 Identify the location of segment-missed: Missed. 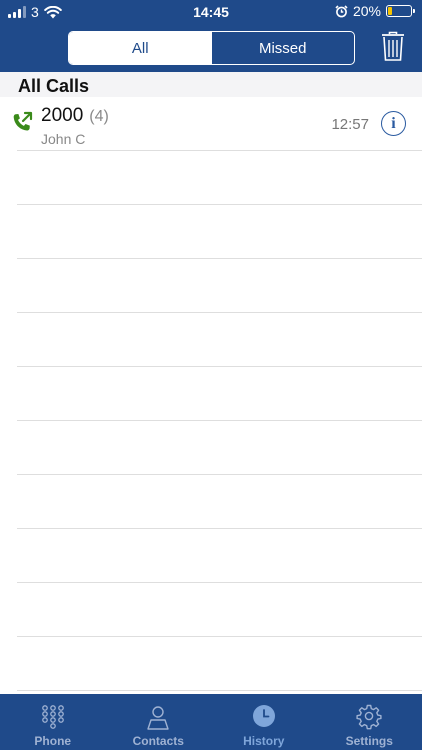
(283, 48).